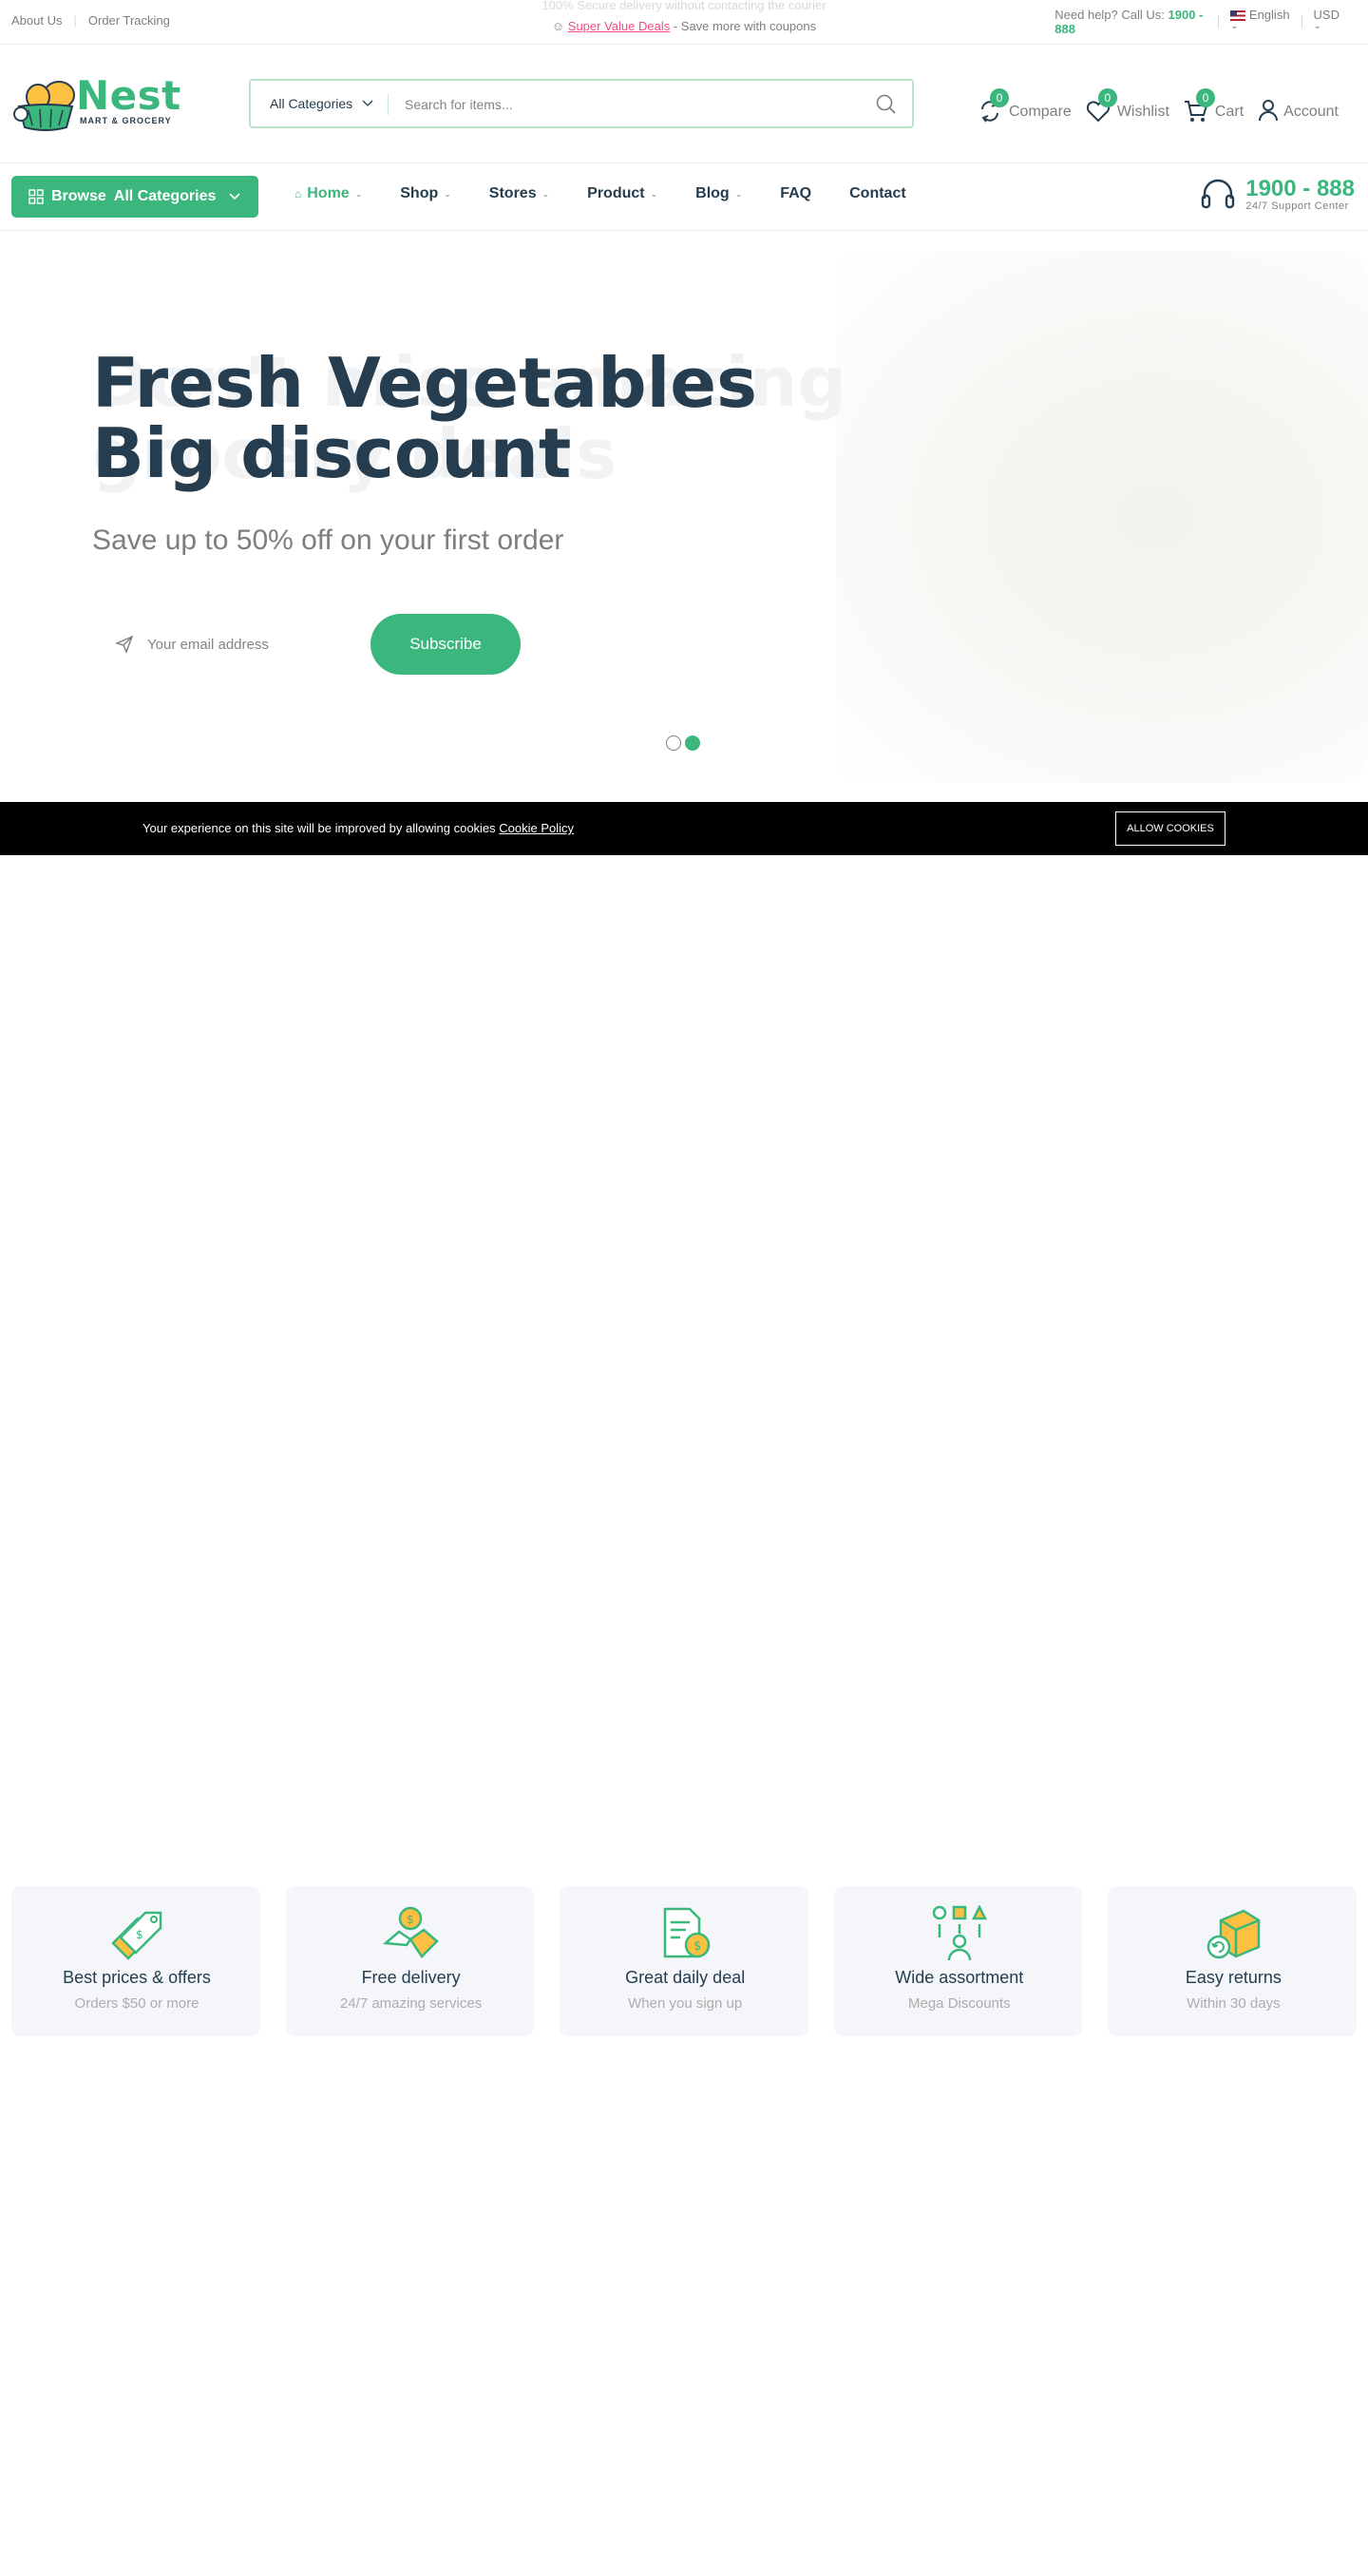  What do you see at coordinates (685, 2003) in the screenshot?
I see `feature-subtitle: When you sign up` at bounding box center [685, 2003].